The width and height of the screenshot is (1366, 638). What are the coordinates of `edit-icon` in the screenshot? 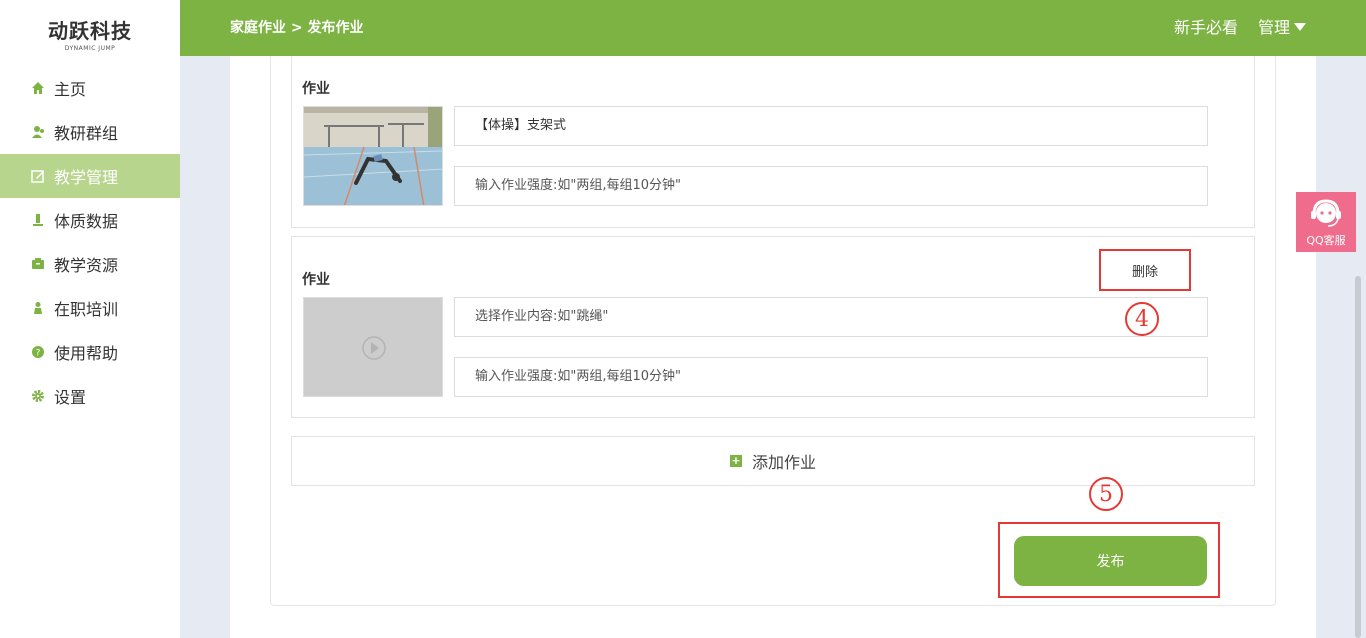 It's located at (38, 176).